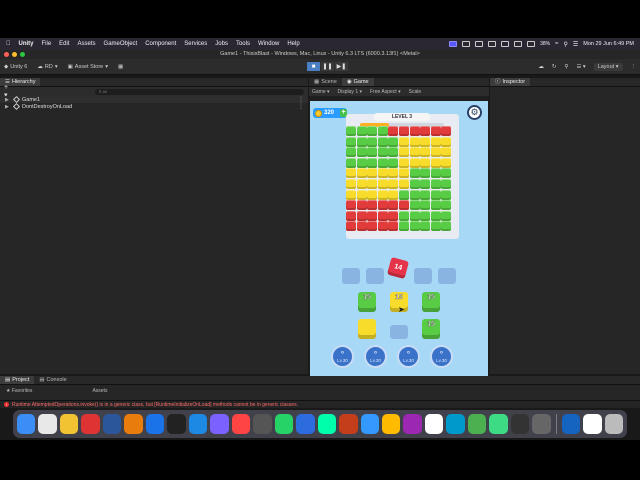  Describe the element at coordinates (243, 44) in the screenshot. I see `menu-tools: Tools` at that location.